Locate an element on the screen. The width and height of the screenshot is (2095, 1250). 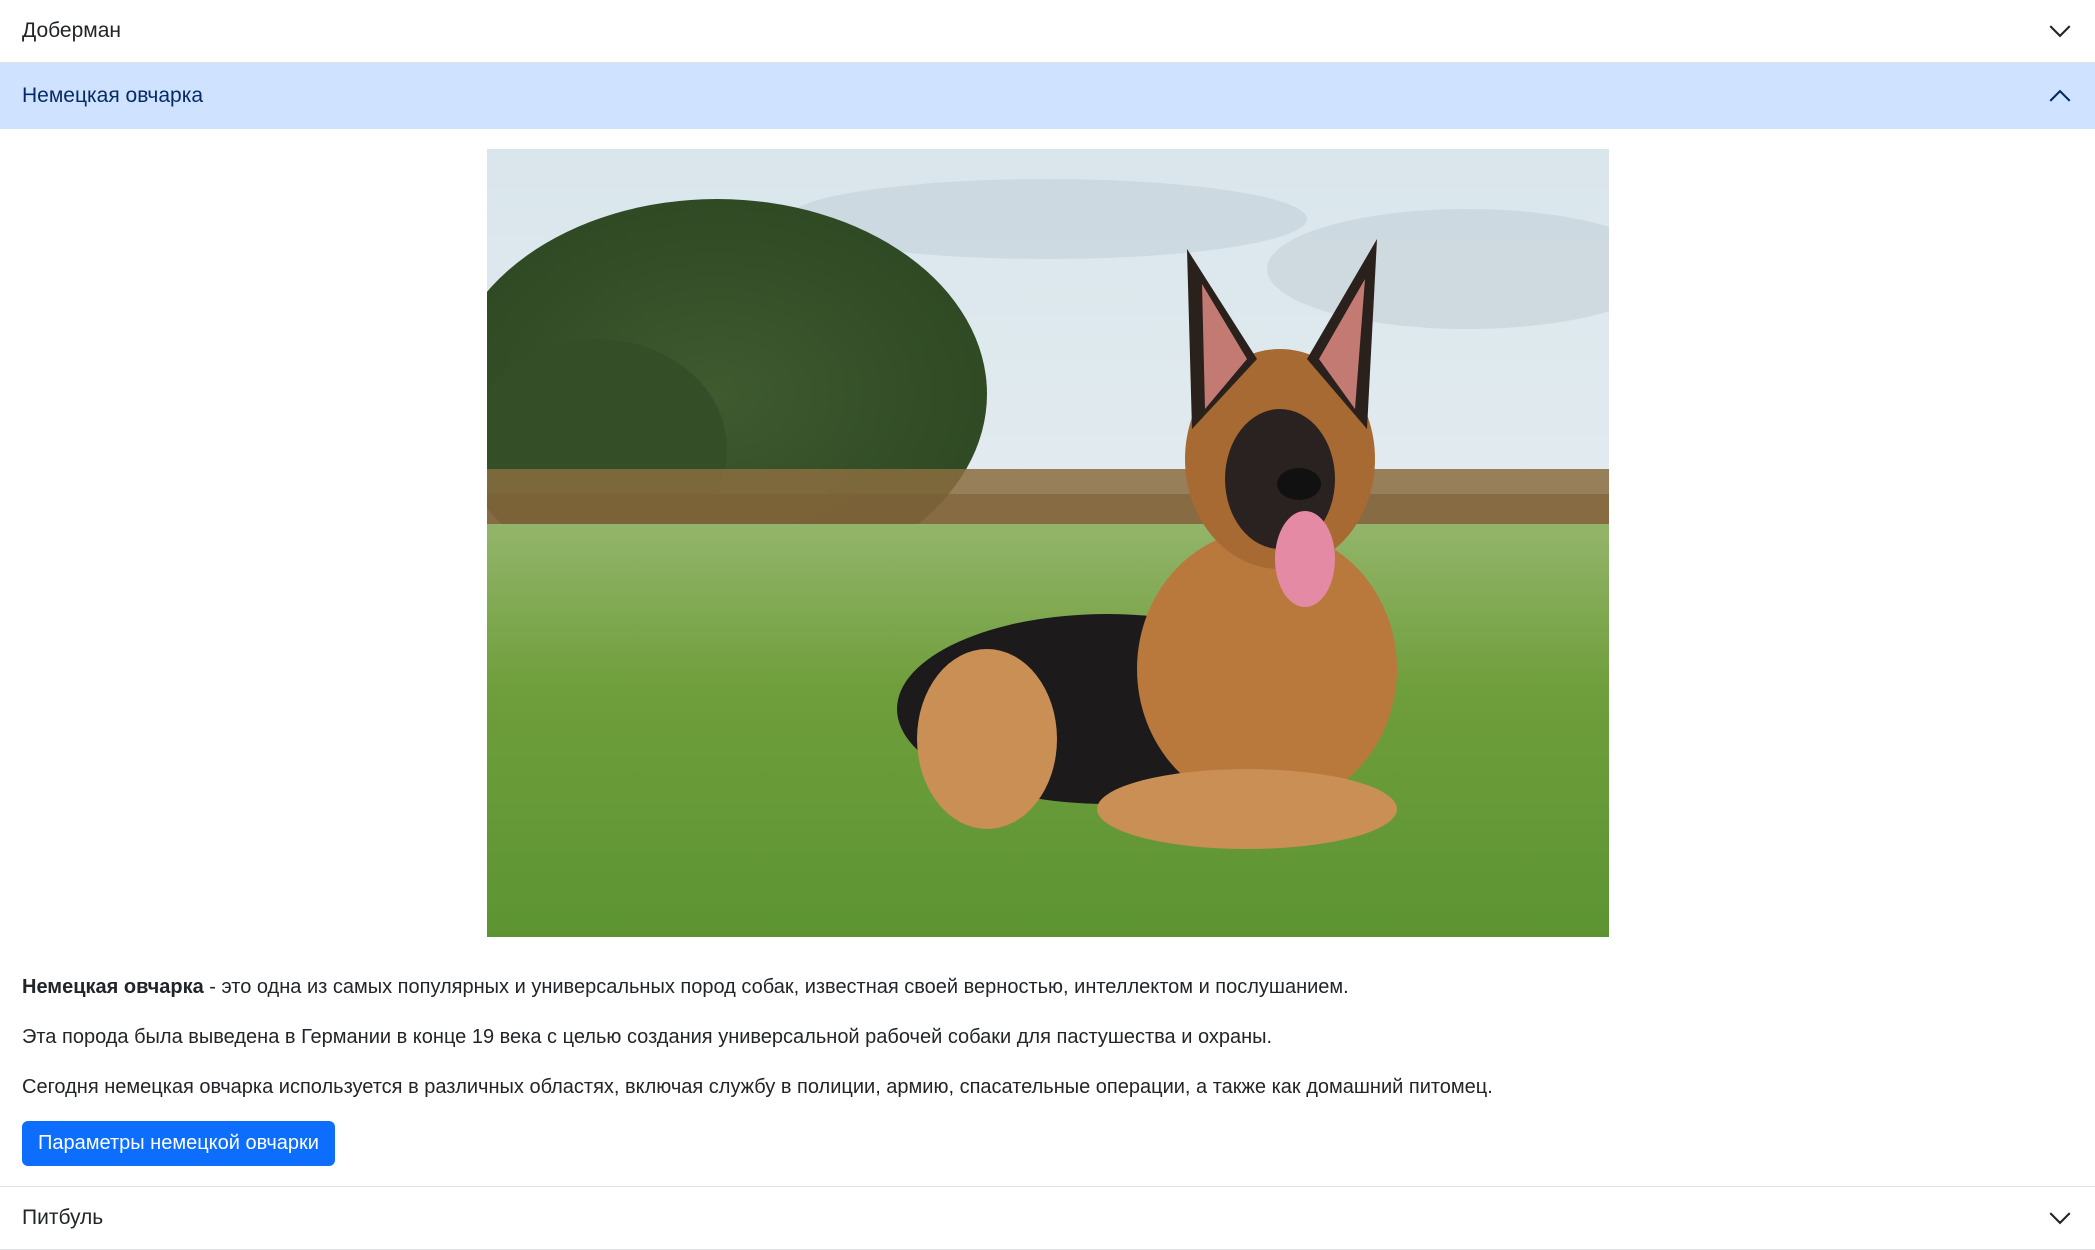
accordion-header-label: Немецкая овчарка is located at coordinates (113, 95).